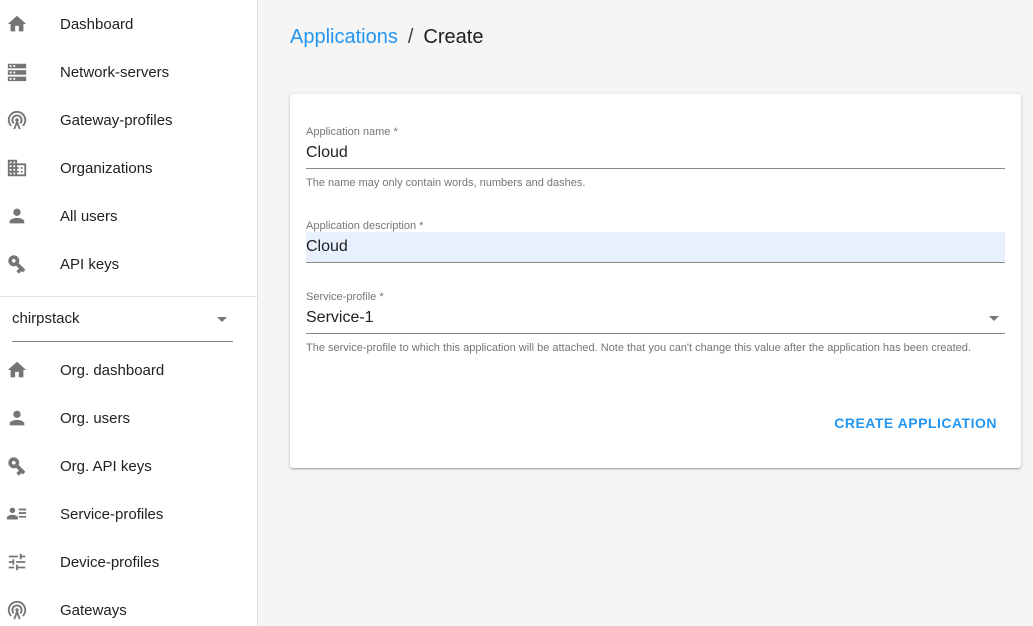 This screenshot has width=1033, height=626. I want to click on sidebar-item-label: Device-profiles, so click(110, 562).